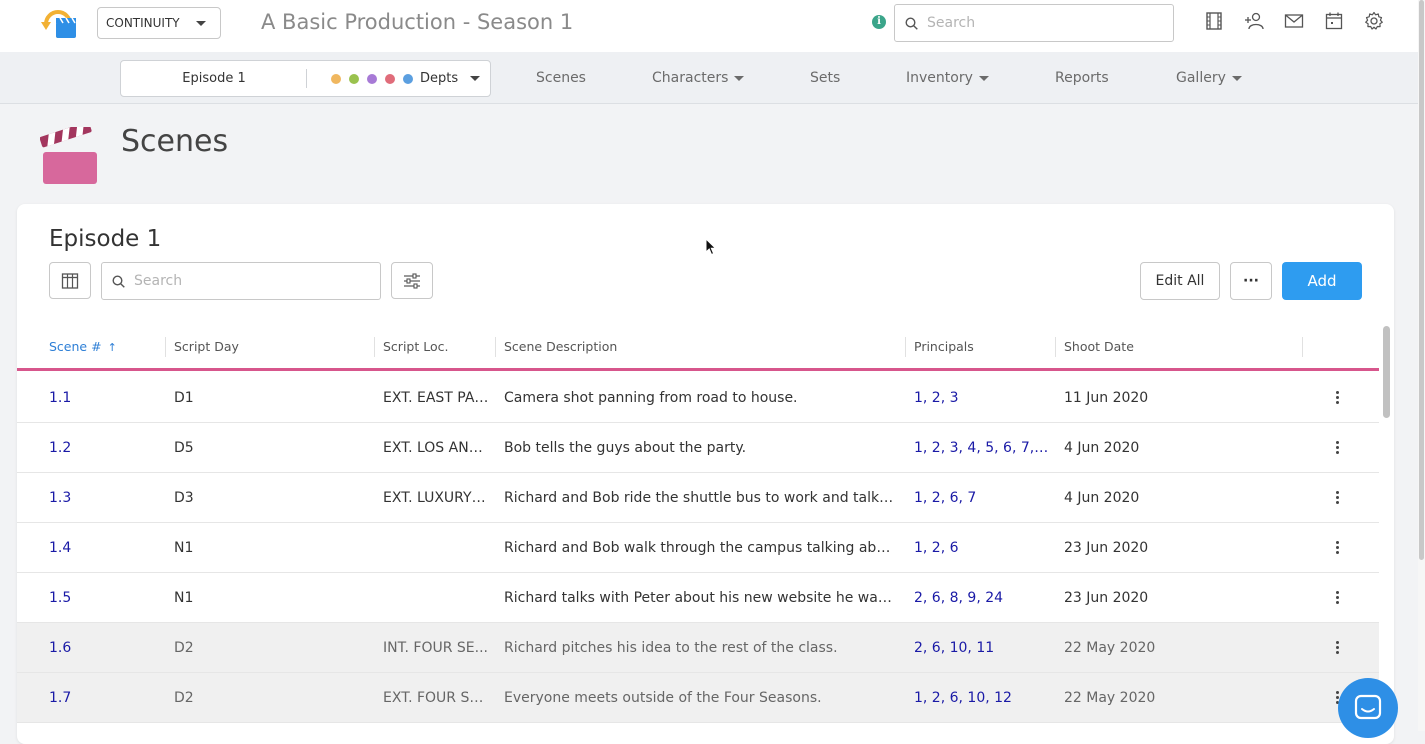  What do you see at coordinates (1421, 280) in the screenshot?
I see `page-scrollbar-thumb` at bounding box center [1421, 280].